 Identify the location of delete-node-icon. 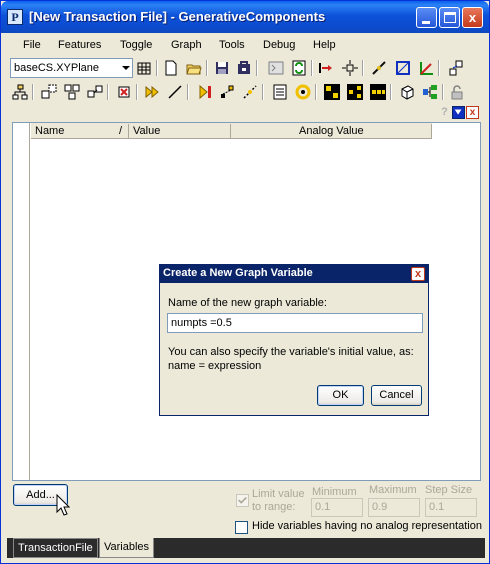
(124, 92).